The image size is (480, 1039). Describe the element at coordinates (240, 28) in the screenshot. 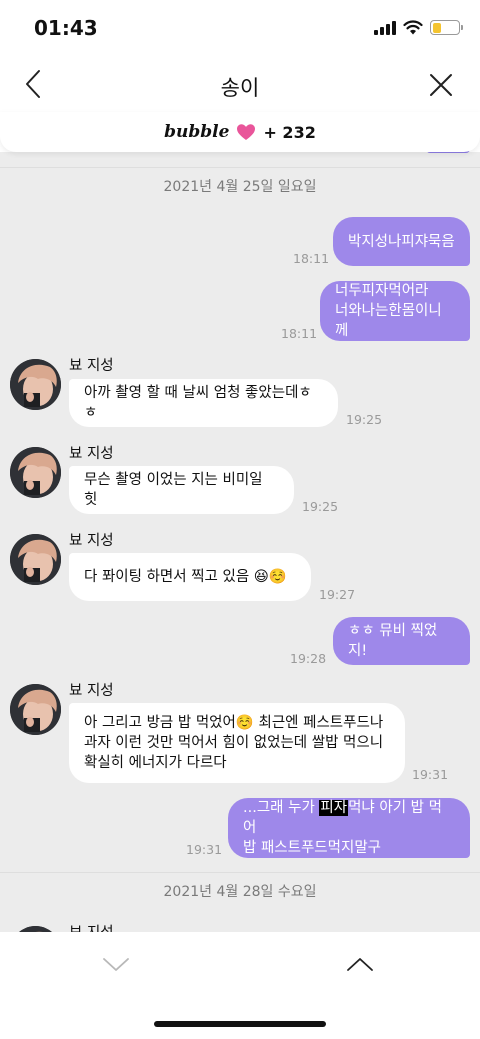

I see `status-bar: 01:43` at that location.